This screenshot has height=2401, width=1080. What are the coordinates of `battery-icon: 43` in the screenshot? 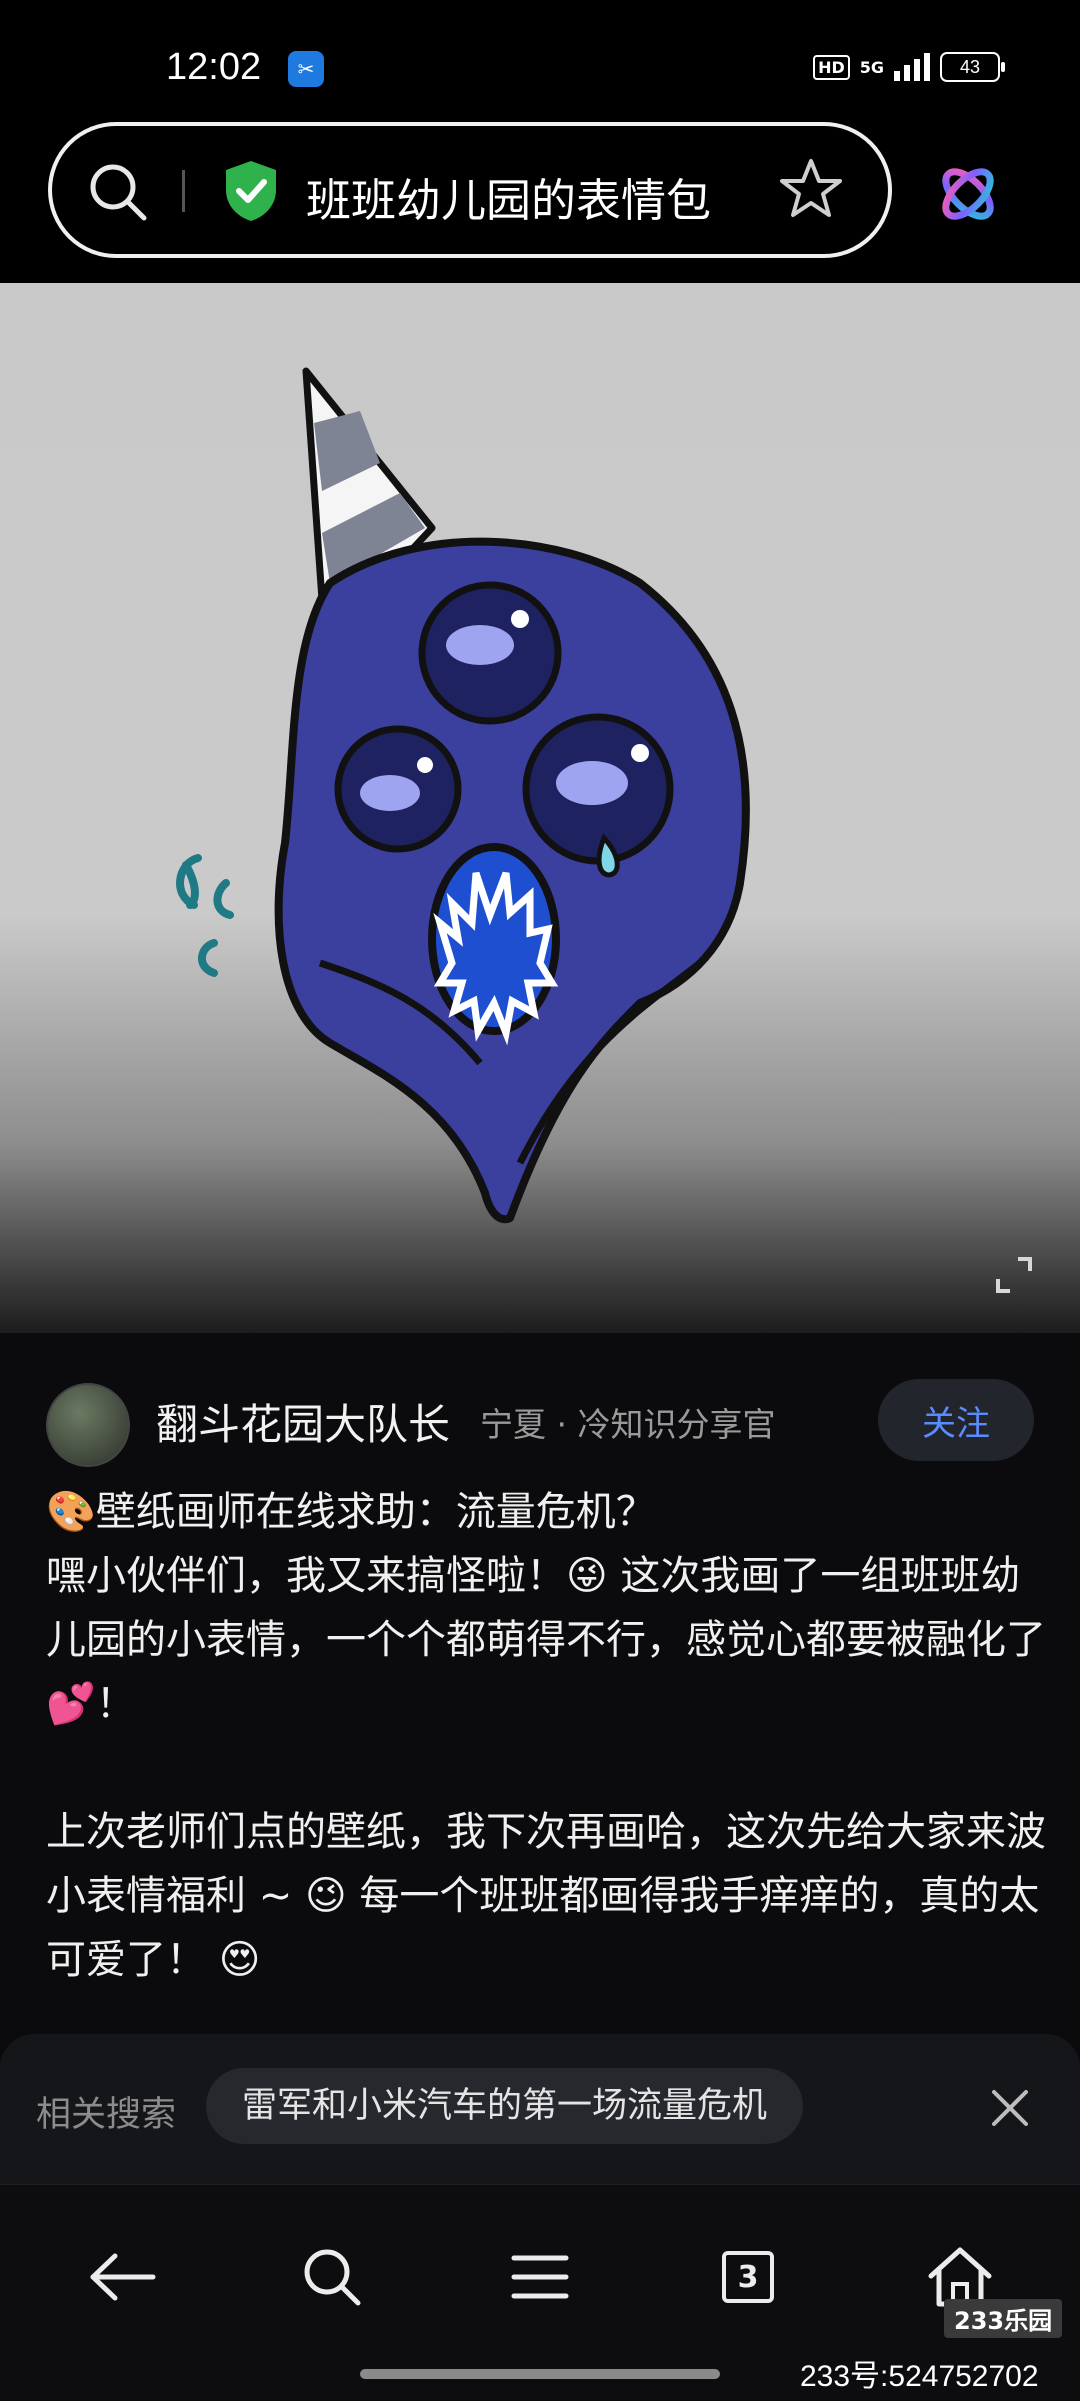 It's located at (972, 67).